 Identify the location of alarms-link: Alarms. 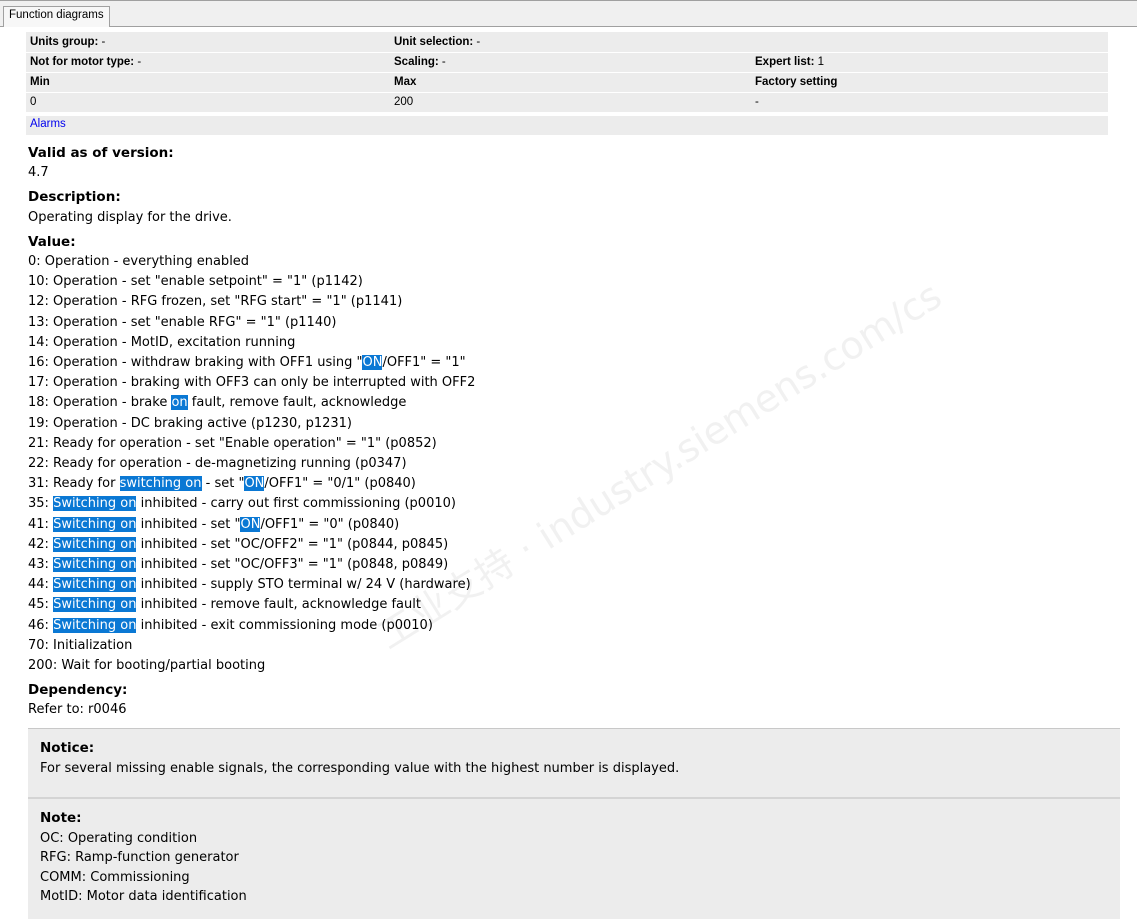
(48, 124).